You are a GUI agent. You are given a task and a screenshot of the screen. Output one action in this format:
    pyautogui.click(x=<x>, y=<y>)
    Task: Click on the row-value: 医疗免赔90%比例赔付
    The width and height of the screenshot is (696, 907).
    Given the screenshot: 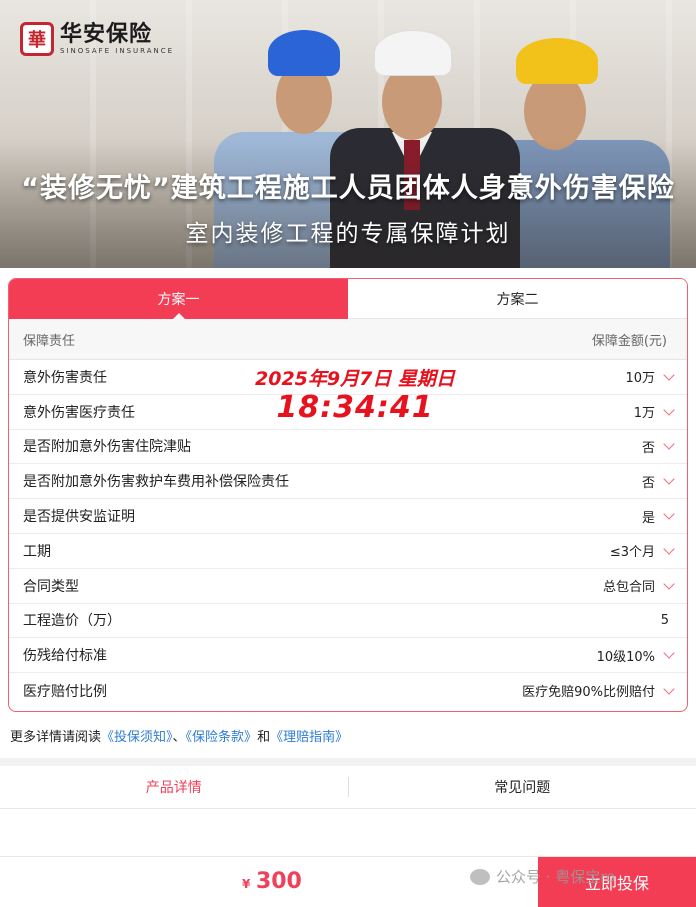 What is the action you would take?
    pyautogui.click(x=588, y=690)
    